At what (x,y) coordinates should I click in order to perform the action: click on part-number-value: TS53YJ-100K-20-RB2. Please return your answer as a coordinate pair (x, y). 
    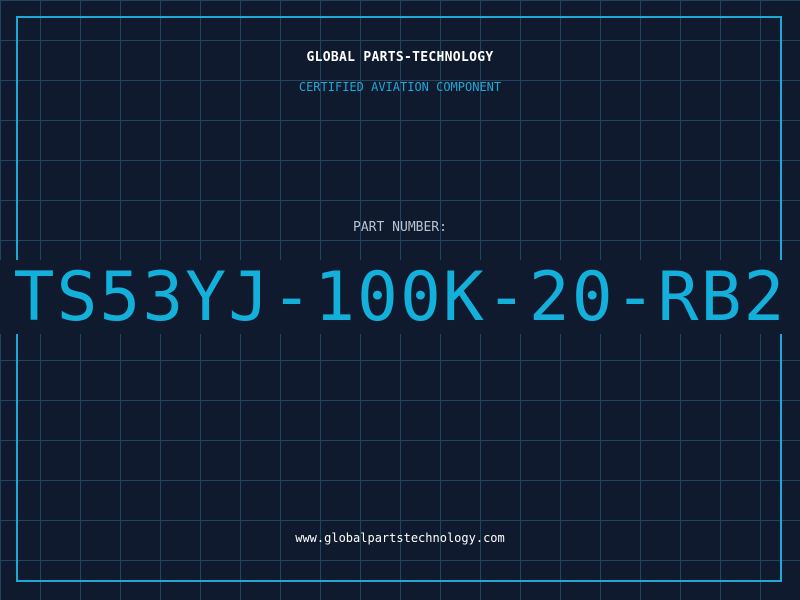
    Looking at the image, I should click on (400, 297).